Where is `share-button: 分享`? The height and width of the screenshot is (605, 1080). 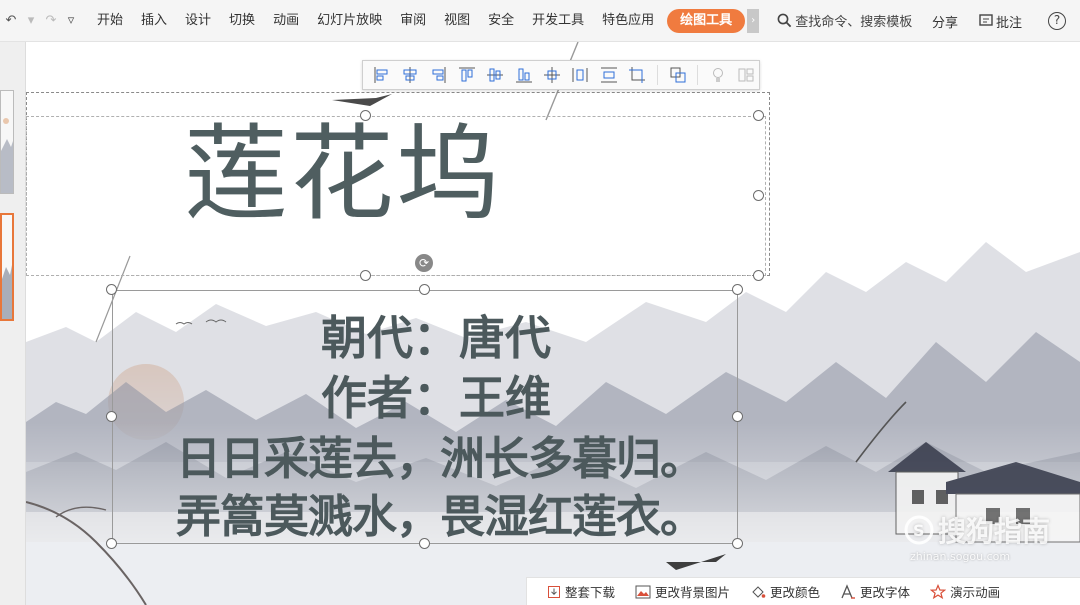
share-button: 分享 is located at coordinates (945, 21).